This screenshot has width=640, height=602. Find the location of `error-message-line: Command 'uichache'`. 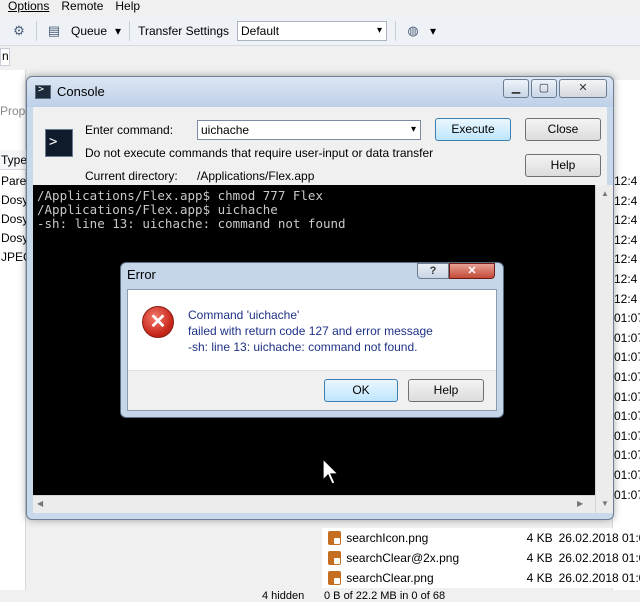

error-message-line: Command 'uichache' is located at coordinates (244, 315).